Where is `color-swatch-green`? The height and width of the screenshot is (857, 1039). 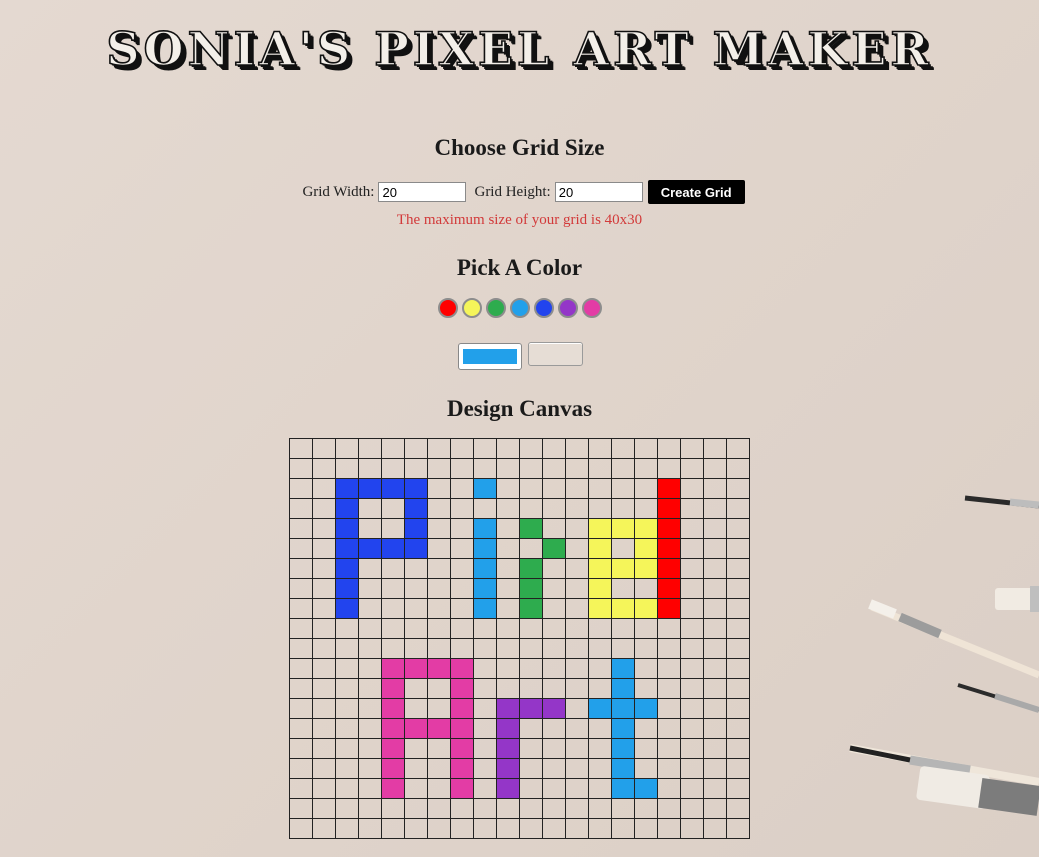 color-swatch-green is located at coordinates (495, 308).